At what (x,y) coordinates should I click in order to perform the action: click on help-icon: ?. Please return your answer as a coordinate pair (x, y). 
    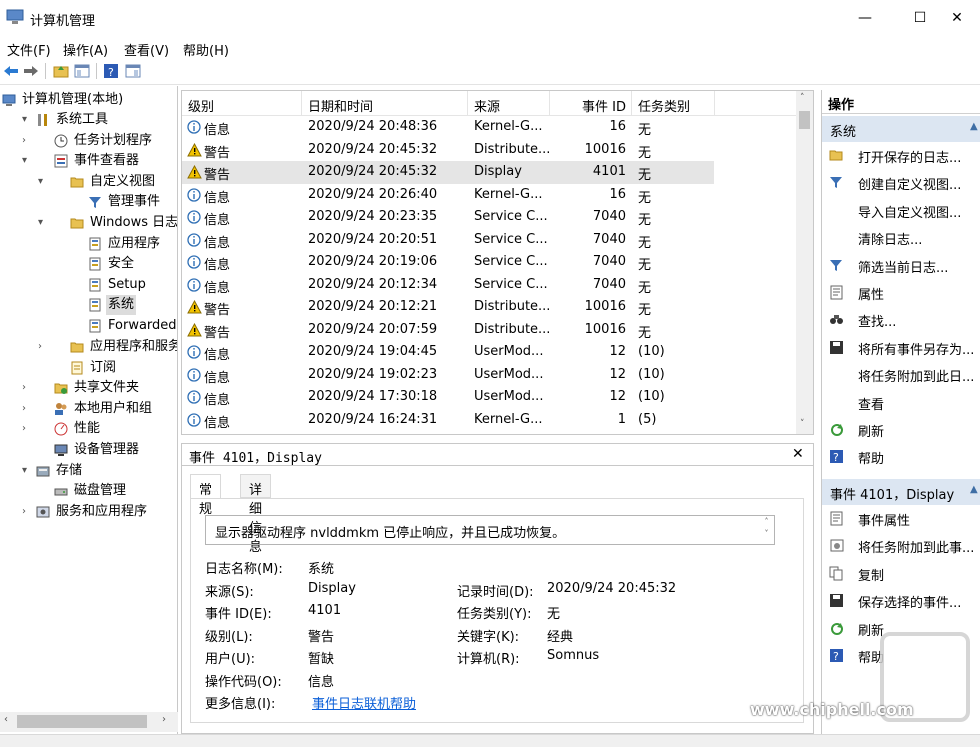
    Looking at the image, I should click on (111, 71).